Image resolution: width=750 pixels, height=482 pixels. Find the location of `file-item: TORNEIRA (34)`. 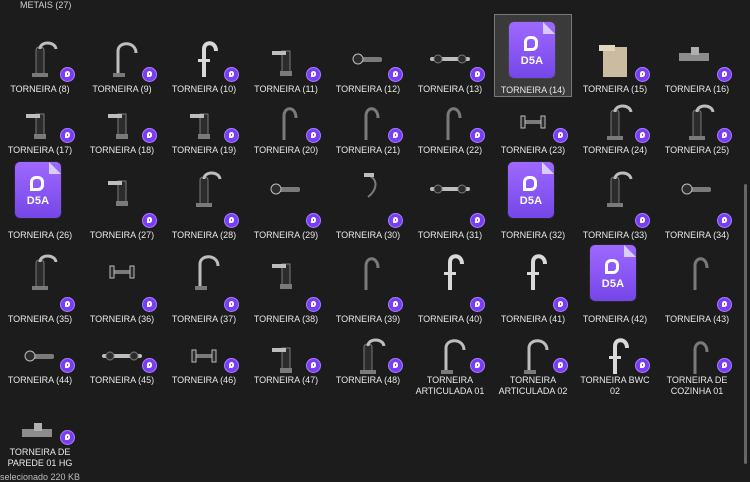

file-item: TORNEIRA (34) is located at coordinates (697, 210).